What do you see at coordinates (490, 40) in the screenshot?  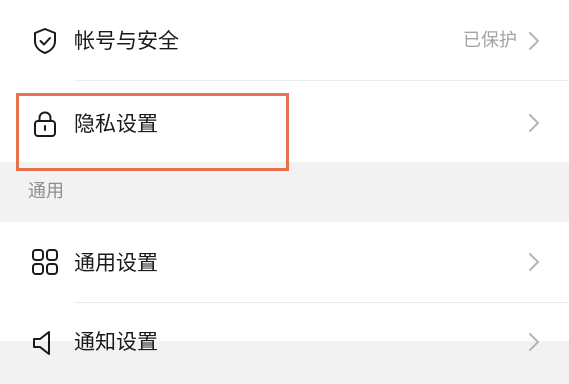 I see `account-security-status: 已保护` at bounding box center [490, 40].